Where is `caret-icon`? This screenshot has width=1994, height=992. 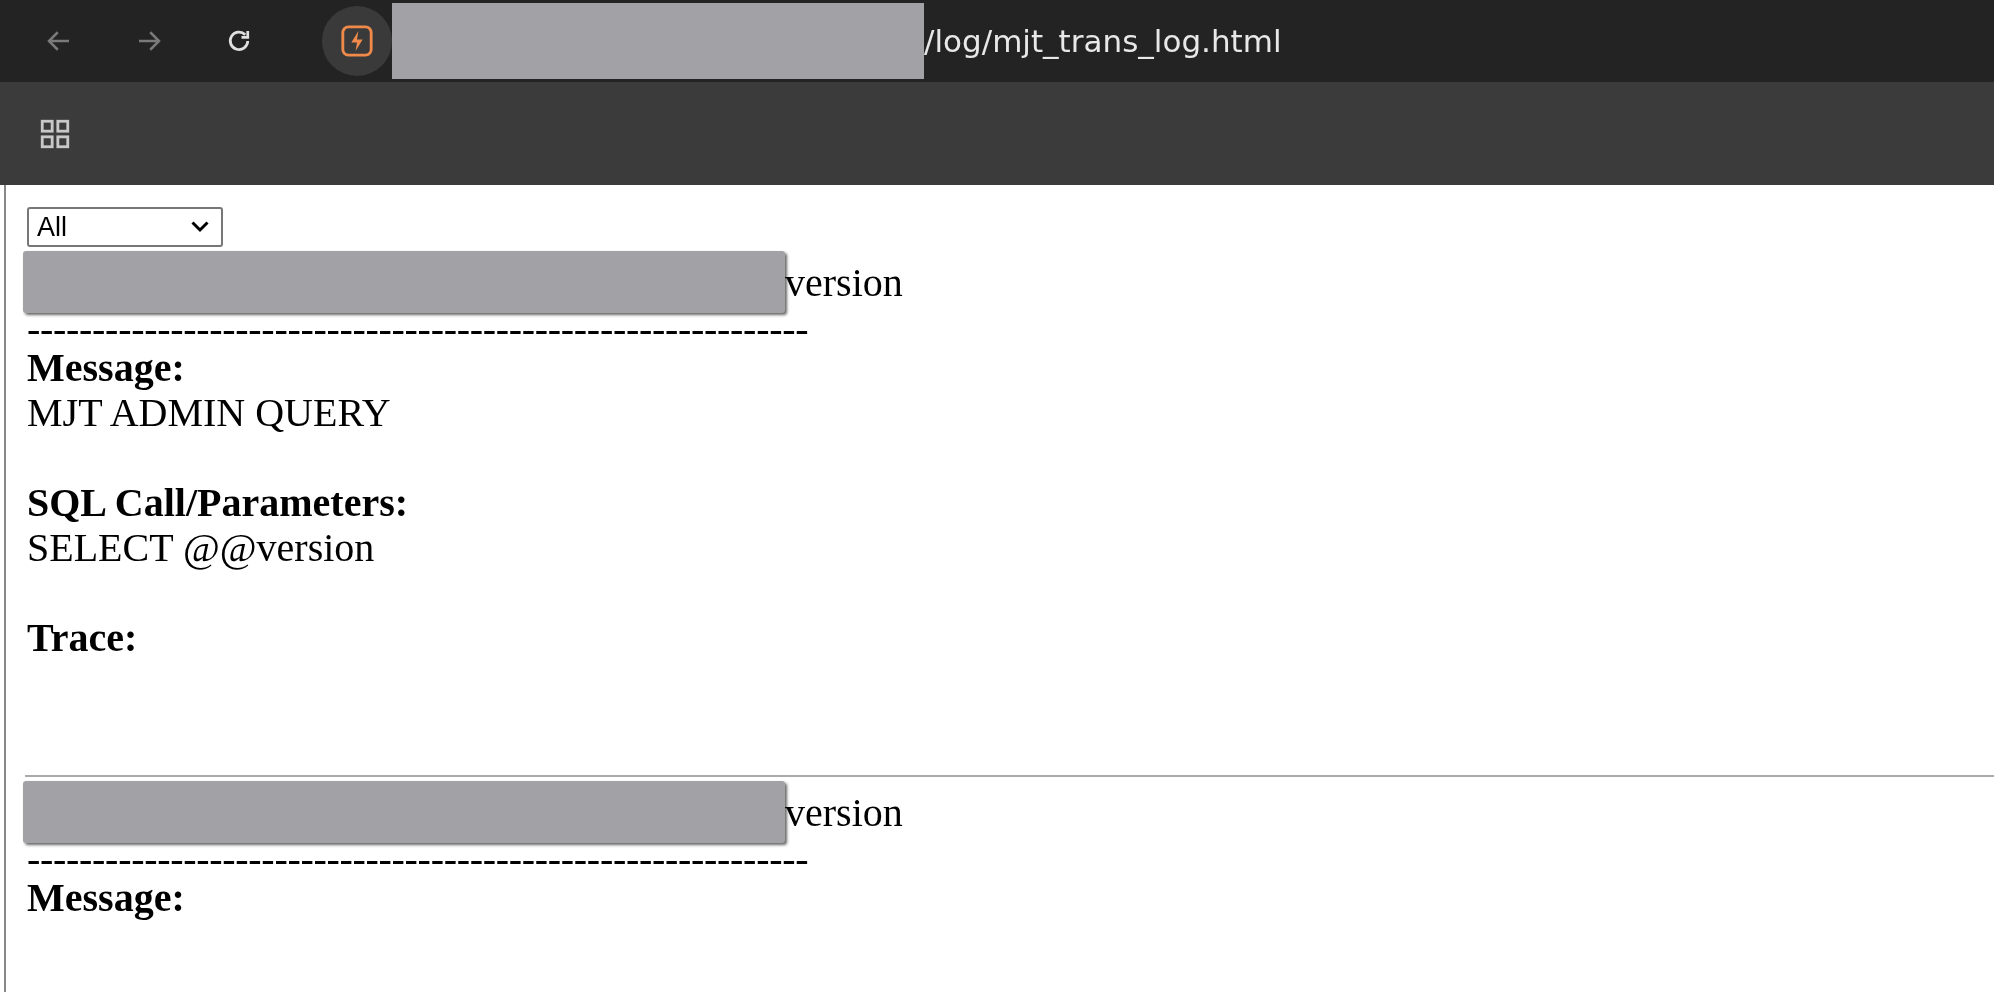
caret-icon is located at coordinates (200, 227).